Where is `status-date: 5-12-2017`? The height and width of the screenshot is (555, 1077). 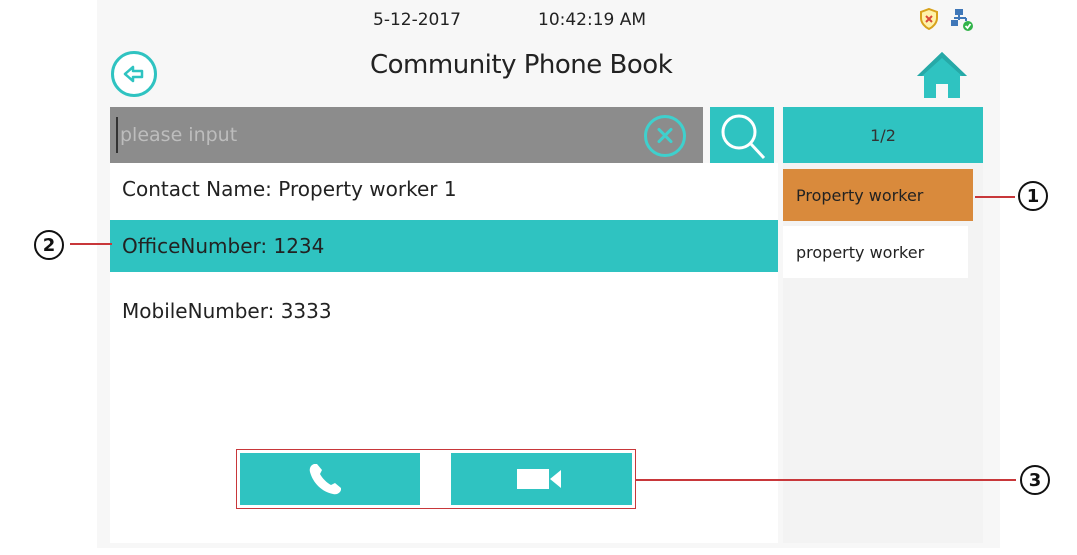
status-date: 5-12-2017 is located at coordinates (417, 20).